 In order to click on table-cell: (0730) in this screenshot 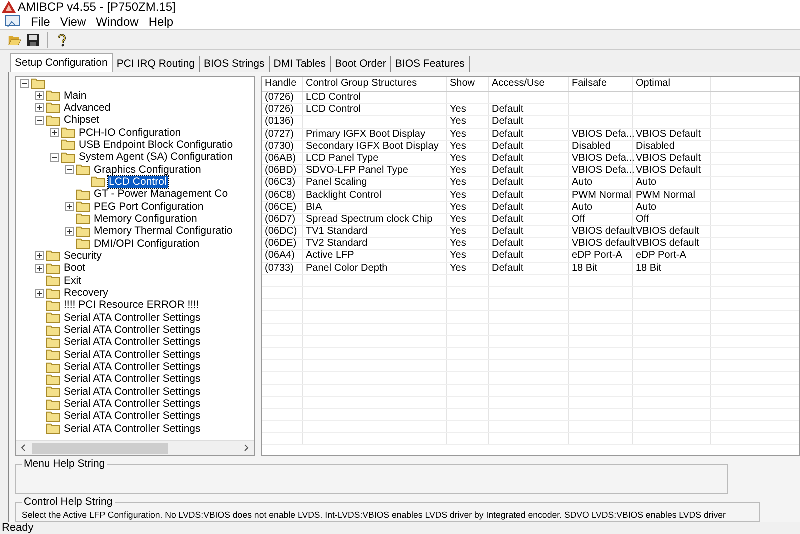, I will do `click(279, 146)`.